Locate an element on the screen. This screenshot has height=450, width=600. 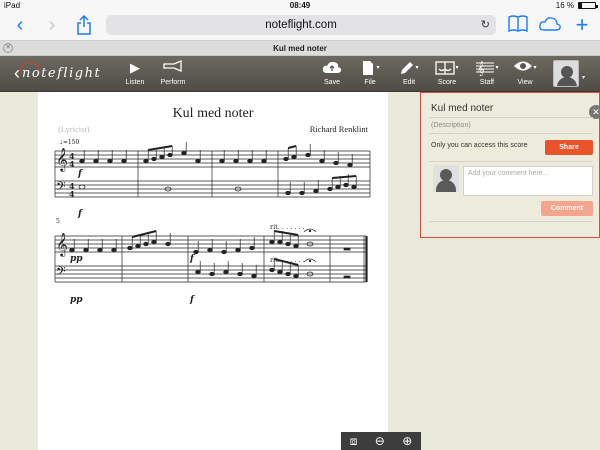
user-avatar-button is located at coordinates (566, 73).